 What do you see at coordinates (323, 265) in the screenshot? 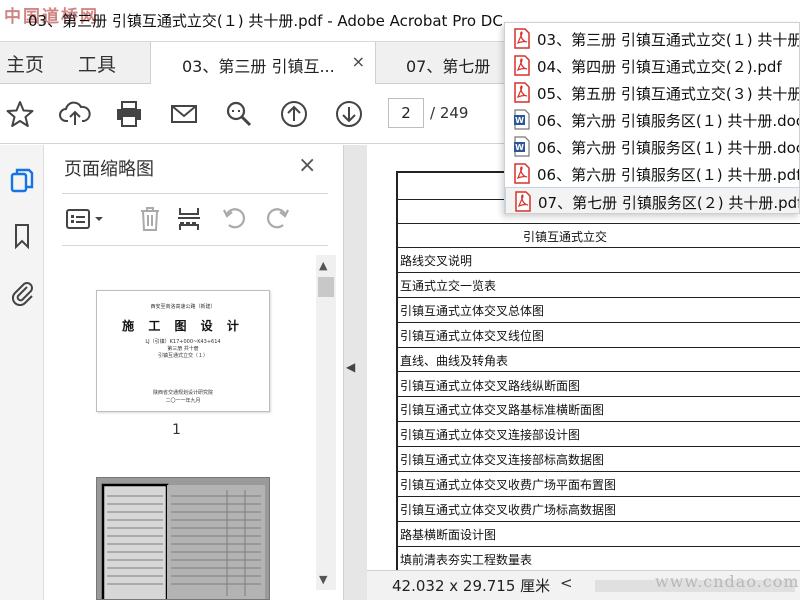
I see `scroll-up-icon: ▲` at bounding box center [323, 265].